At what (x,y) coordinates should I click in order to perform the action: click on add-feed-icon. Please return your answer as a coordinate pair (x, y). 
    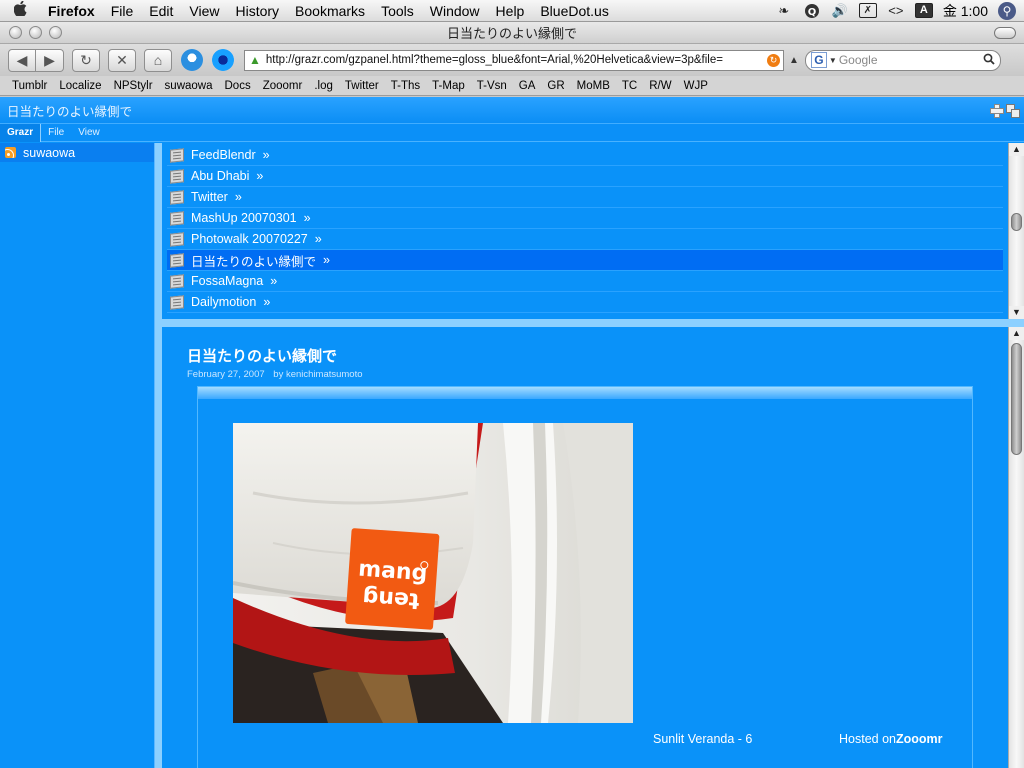
    Looking at the image, I should click on (997, 111).